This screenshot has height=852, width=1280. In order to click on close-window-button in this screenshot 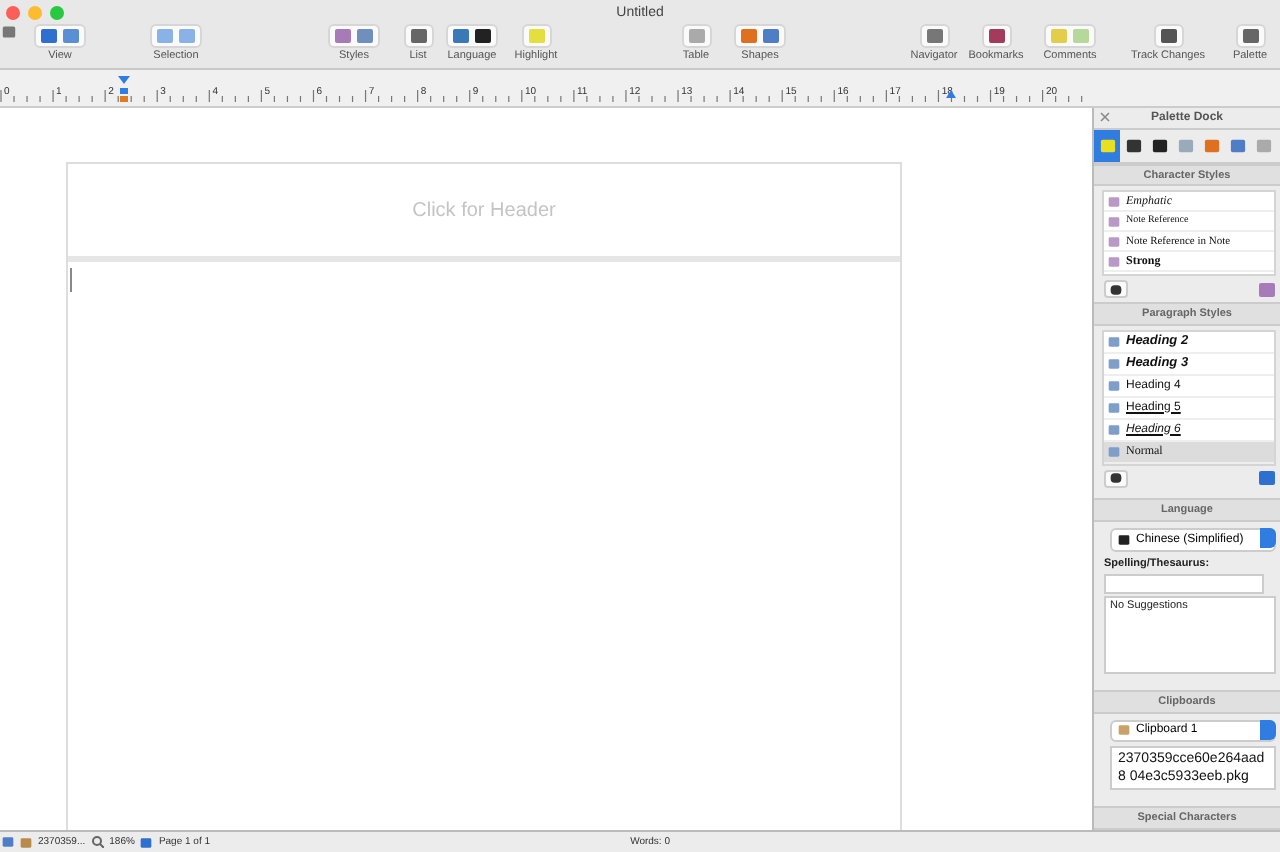, I will do `click(13, 12)`.